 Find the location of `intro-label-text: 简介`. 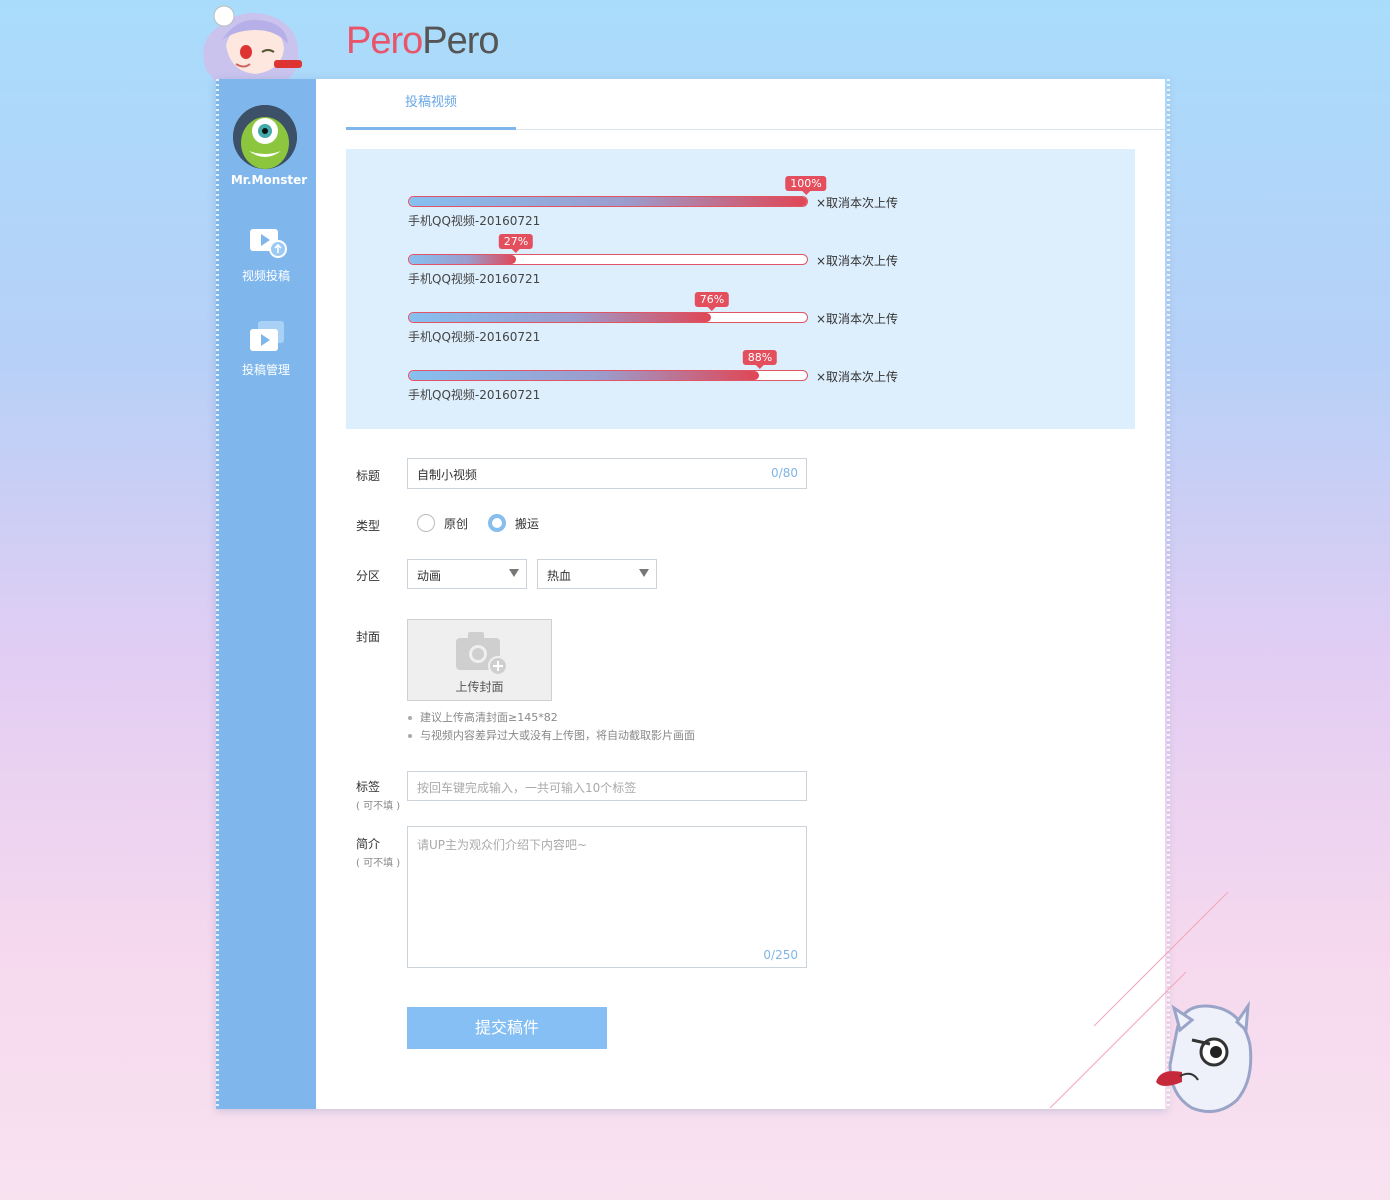

intro-label-text: 简介 is located at coordinates (368, 844).